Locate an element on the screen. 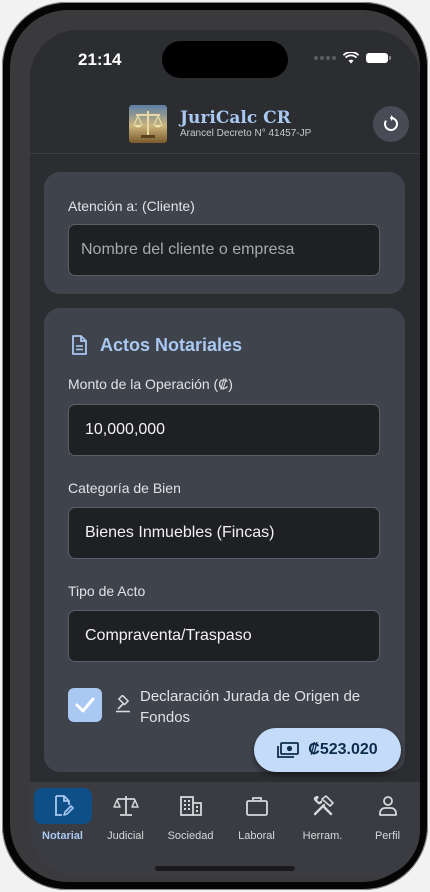  nav-item-judicial: Judicial is located at coordinates (125, 817).